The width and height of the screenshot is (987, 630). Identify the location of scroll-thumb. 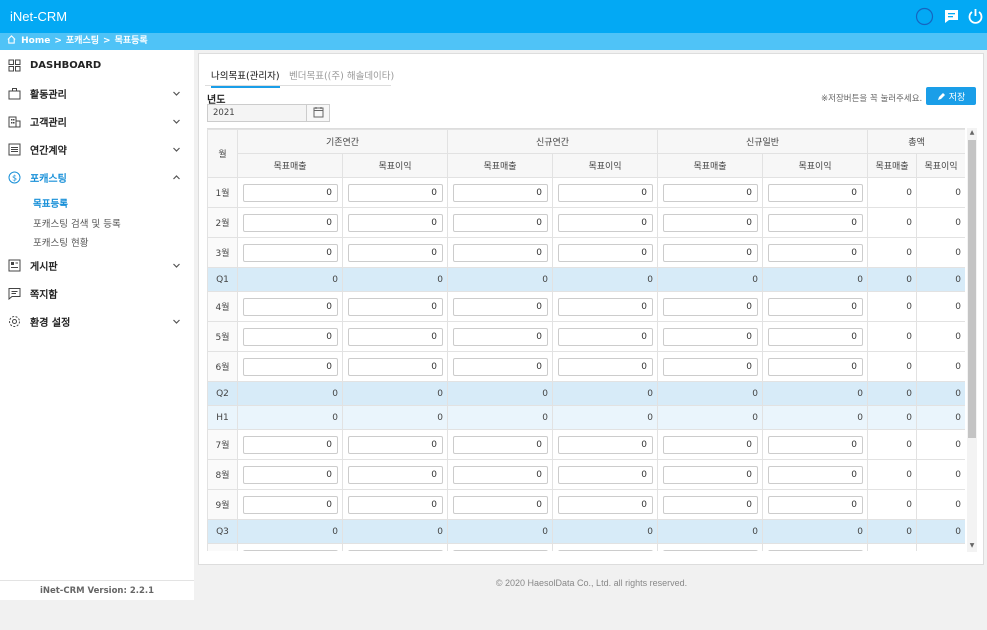
(972, 289).